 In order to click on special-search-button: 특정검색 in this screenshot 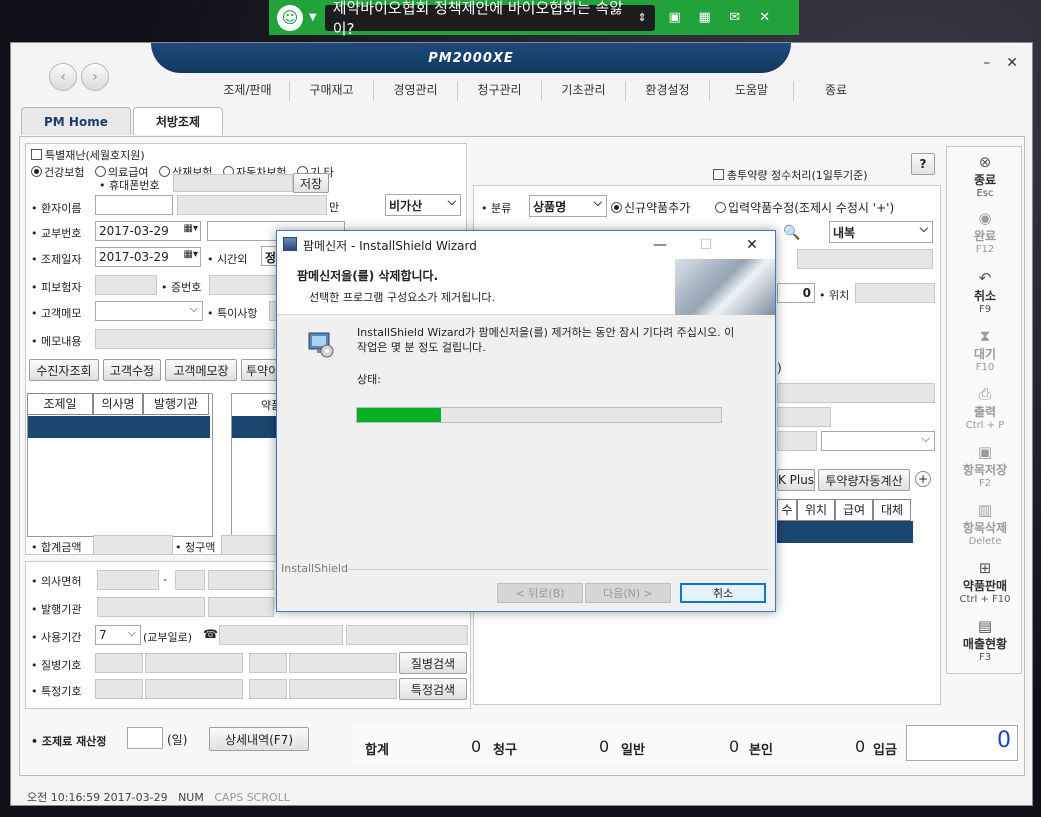, I will do `click(433, 689)`.